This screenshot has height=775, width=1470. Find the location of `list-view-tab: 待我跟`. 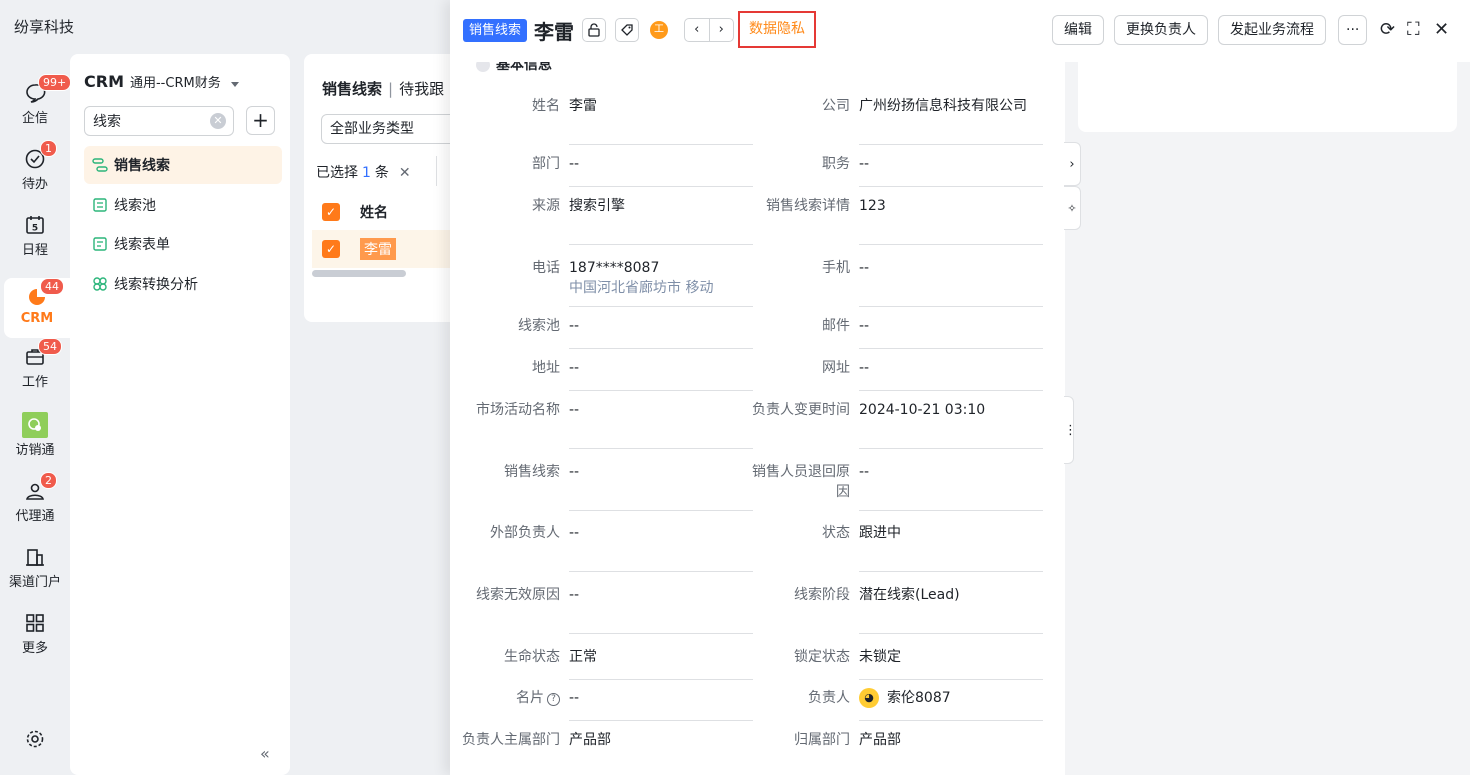

list-view-tab: 待我跟 is located at coordinates (421, 89).